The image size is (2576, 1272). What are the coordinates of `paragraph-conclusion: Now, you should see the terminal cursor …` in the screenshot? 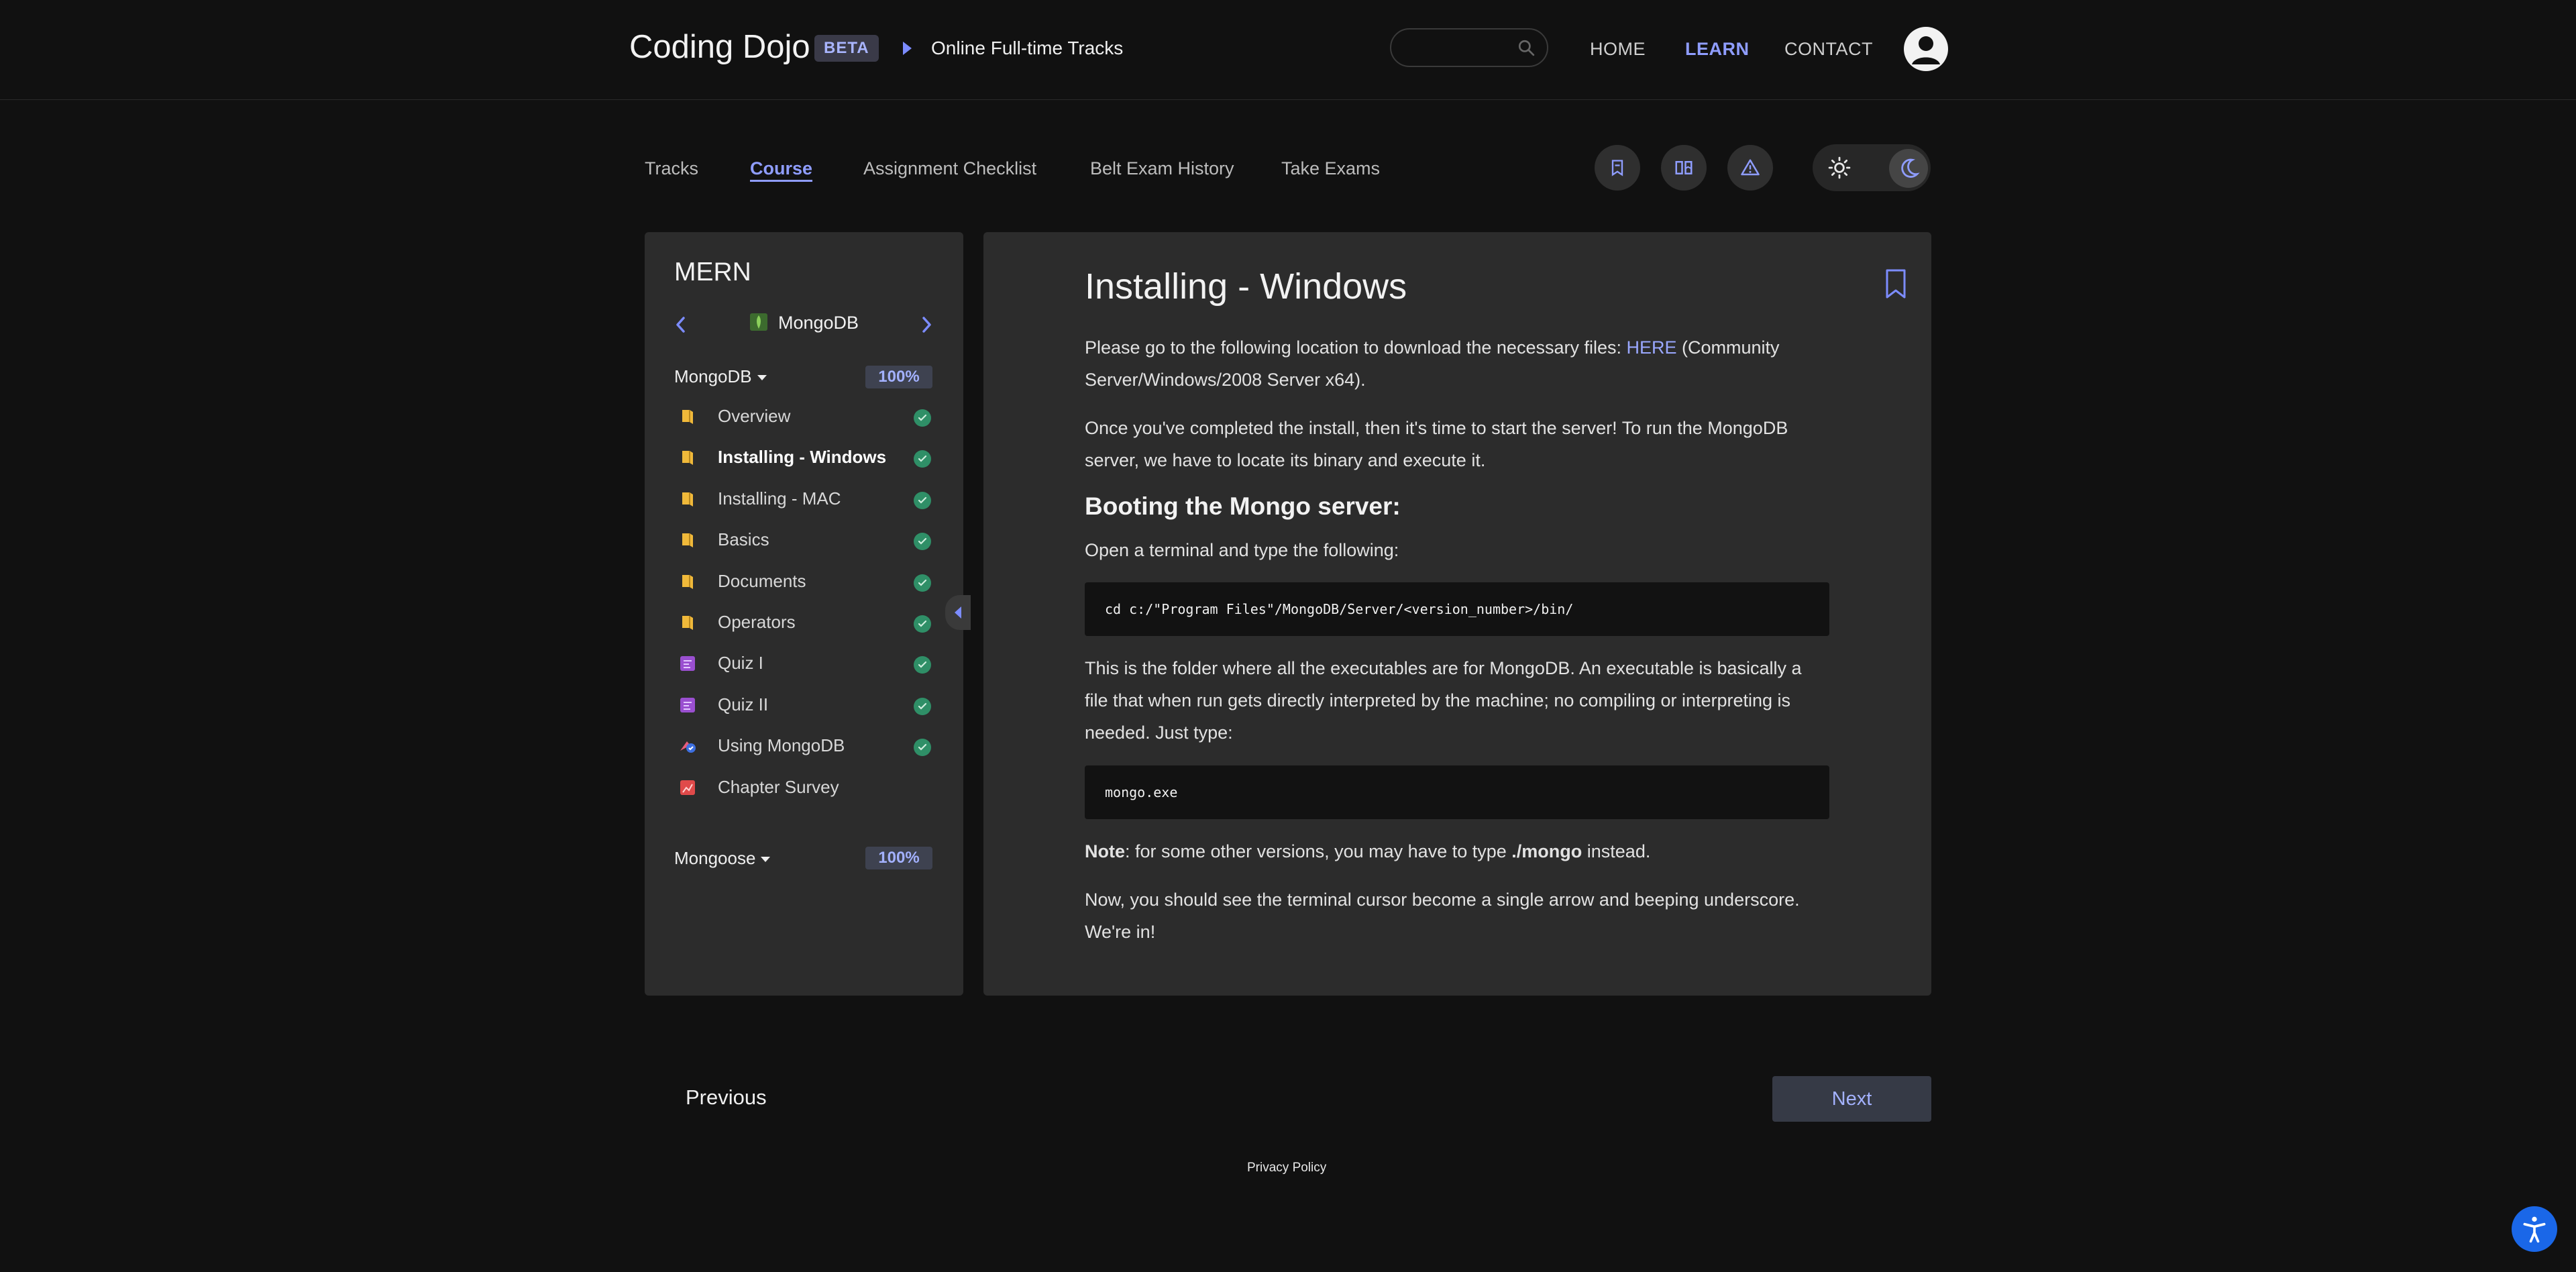 It's located at (1442, 916).